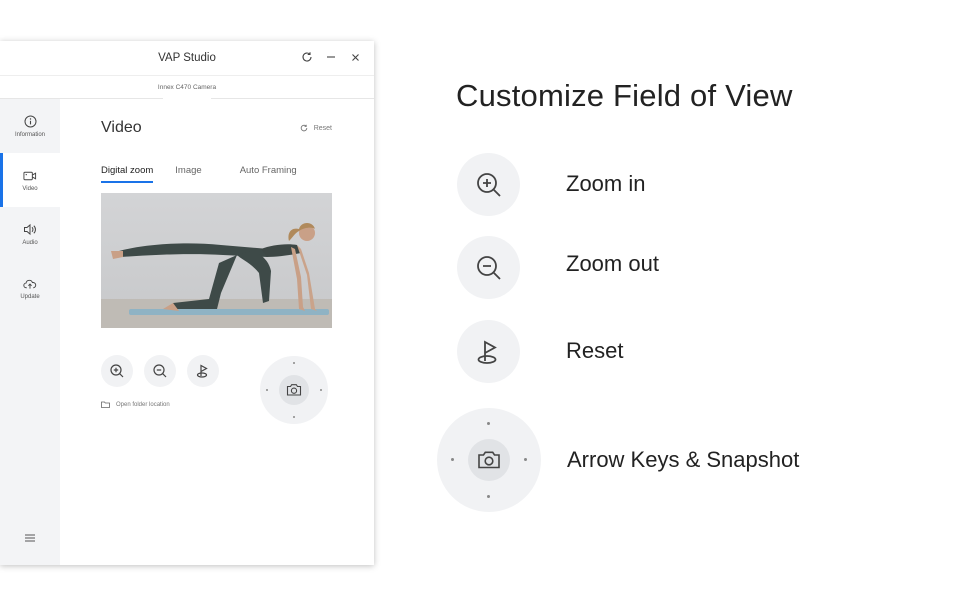 Image resolution: width=970 pixels, height=600 pixels. I want to click on reset-button: Reset, so click(316, 128).